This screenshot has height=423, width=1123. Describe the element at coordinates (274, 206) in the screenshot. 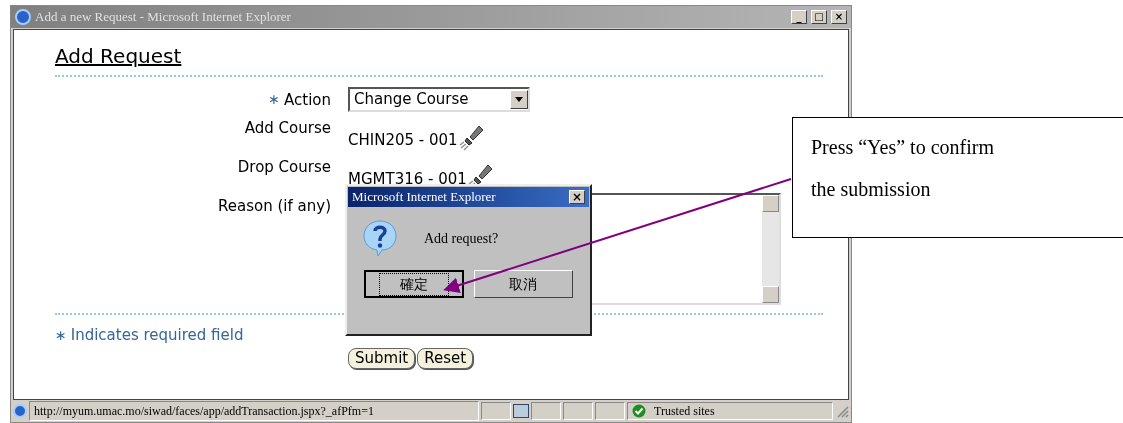

I see `field-label: Reason (if any)` at that location.